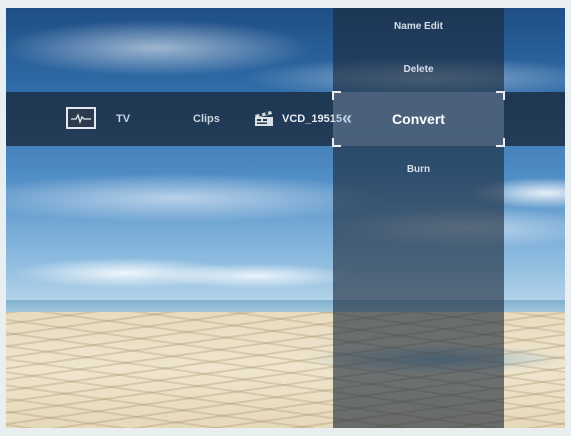 The image size is (571, 436). What do you see at coordinates (336, 142) in the screenshot?
I see `focus-bracket-bottom-left` at bounding box center [336, 142].